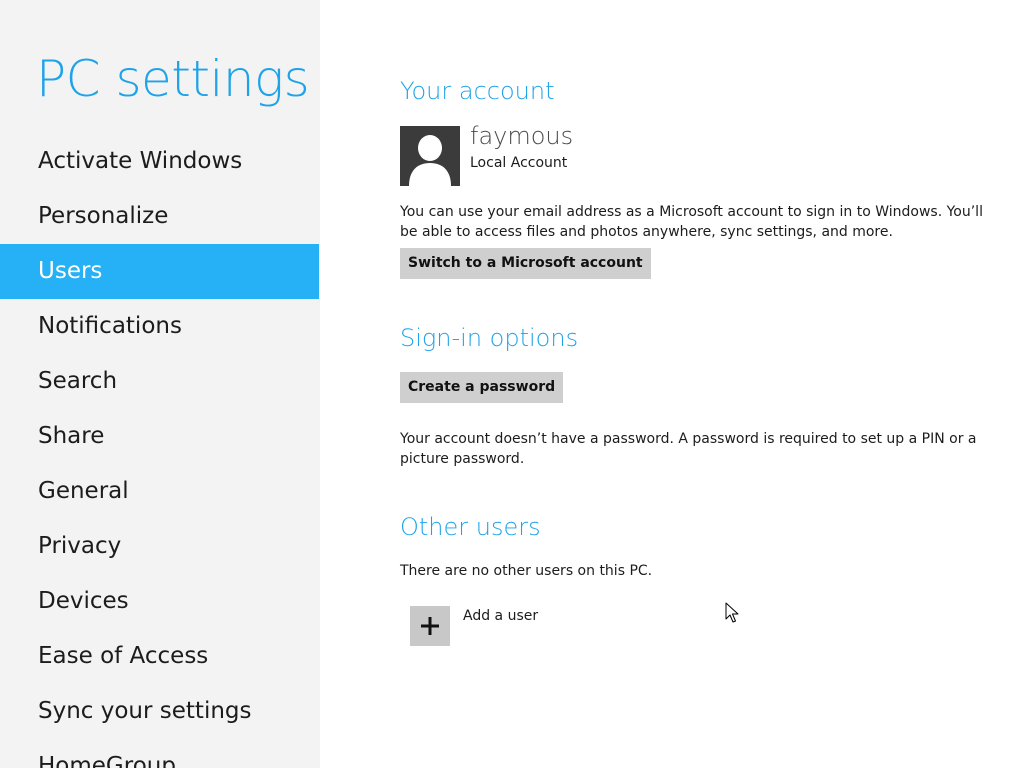 The width and height of the screenshot is (1024, 768). I want to click on user-name: faymous, so click(522, 136).